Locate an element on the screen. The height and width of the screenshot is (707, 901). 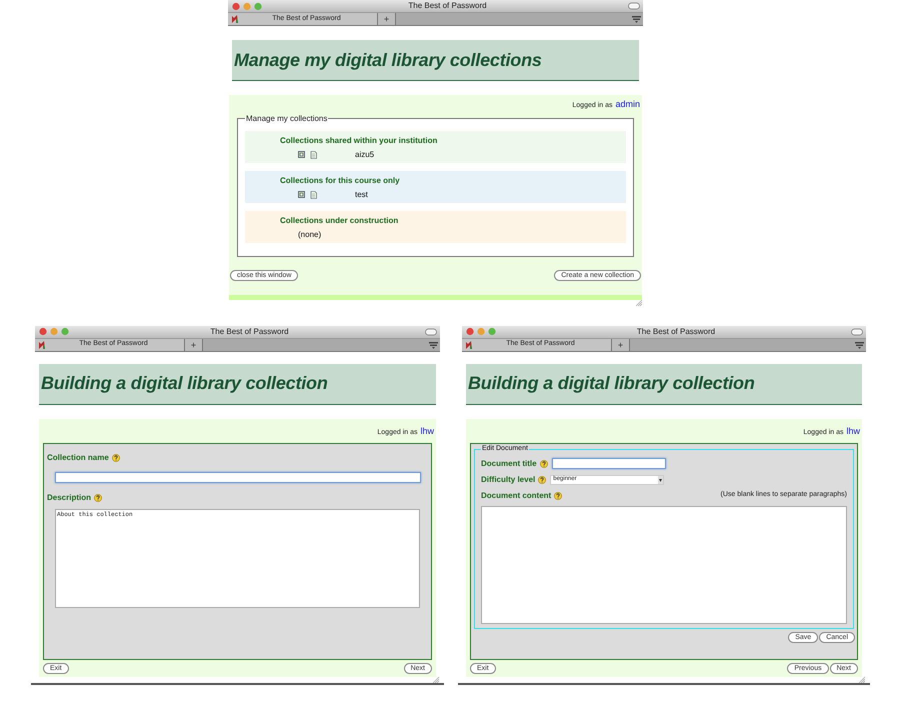
field-label: Description is located at coordinates (69, 498).